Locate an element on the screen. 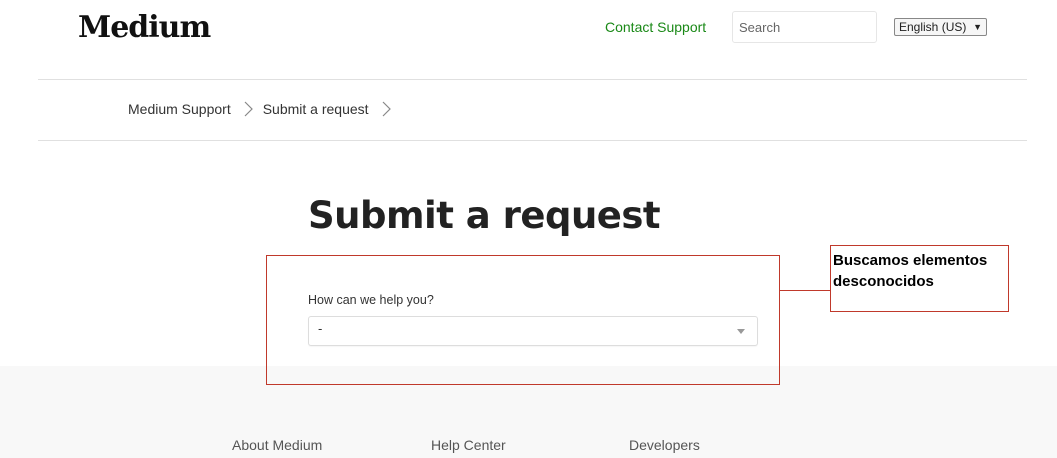 The height and width of the screenshot is (458, 1057). annotation-note-line2: desconocidos is located at coordinates (883, 281).